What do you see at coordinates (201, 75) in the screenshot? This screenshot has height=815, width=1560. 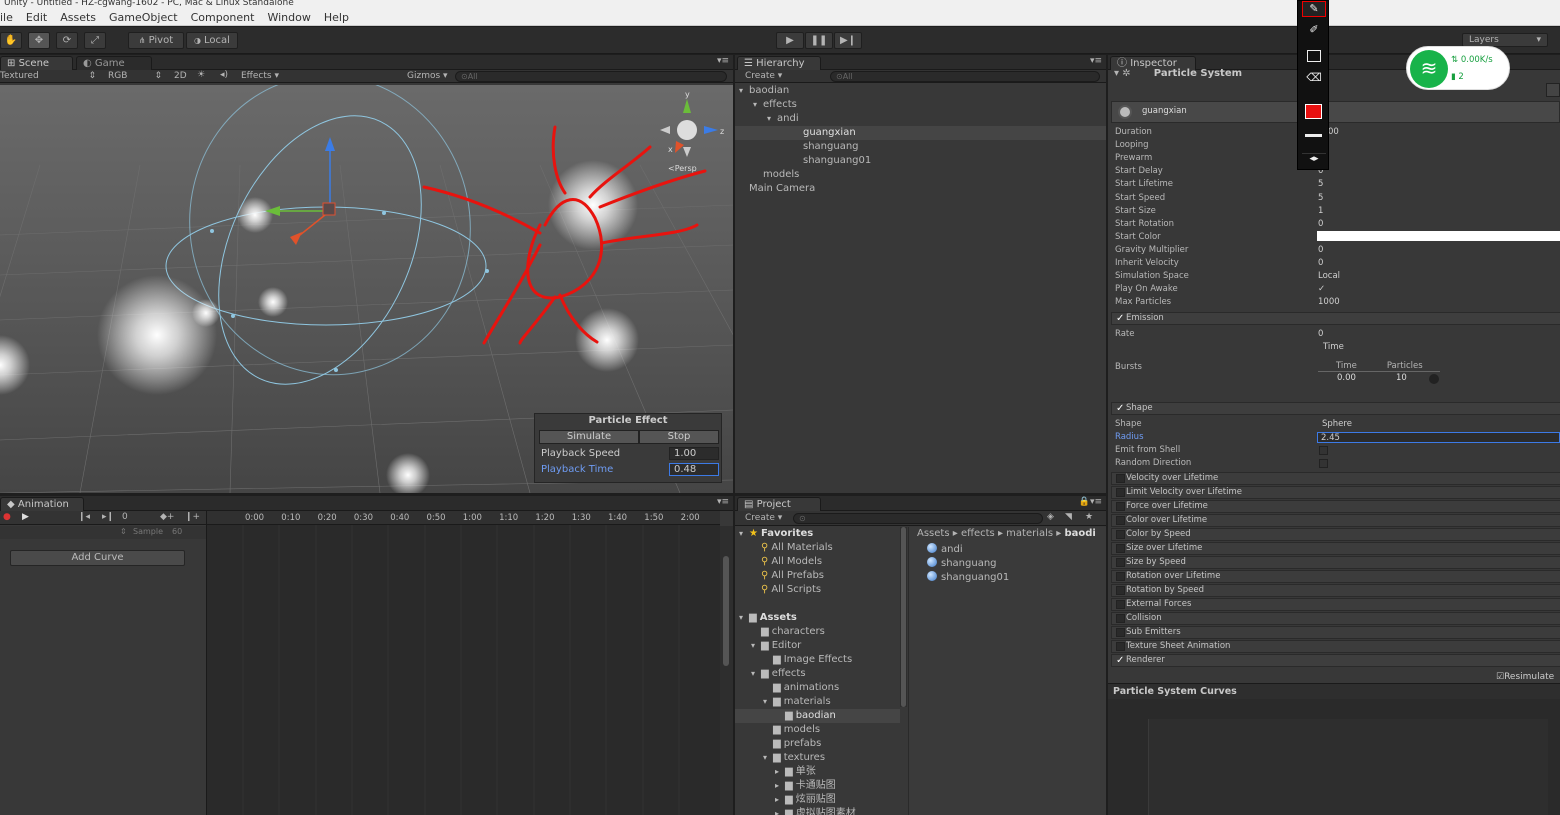 I see `lighting-toggle-icon: ☀` at bounding box center [201, 75].